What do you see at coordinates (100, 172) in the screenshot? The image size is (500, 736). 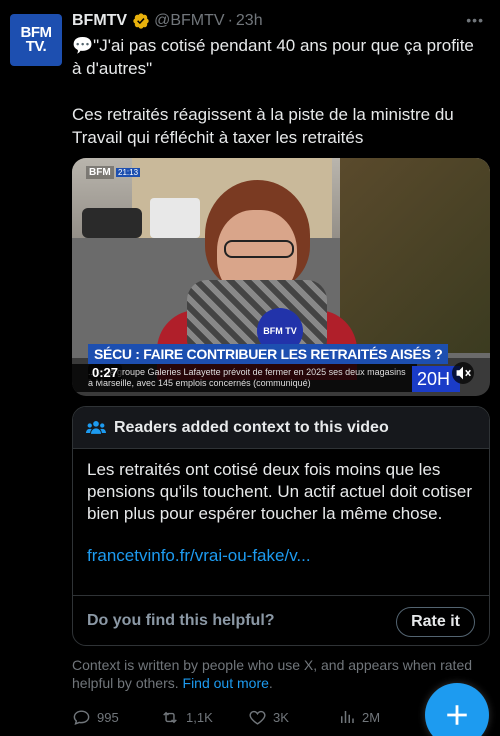 I see `channel-logo: BFM` at bounding box center [100, 172].